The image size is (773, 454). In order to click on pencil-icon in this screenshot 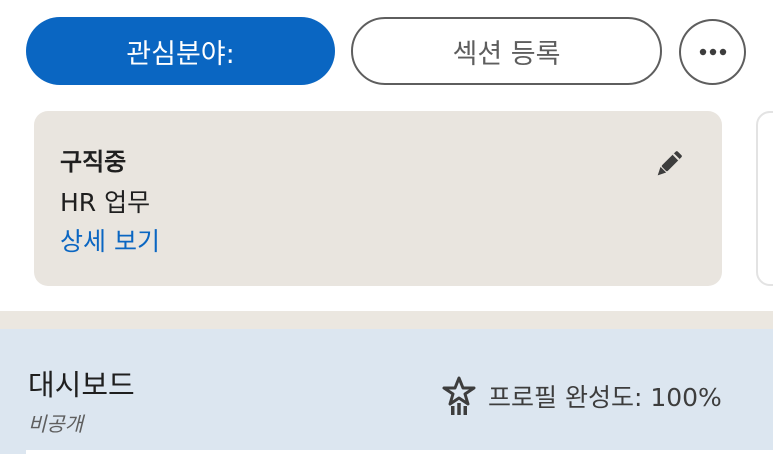, I will do `click(669, 163)`.